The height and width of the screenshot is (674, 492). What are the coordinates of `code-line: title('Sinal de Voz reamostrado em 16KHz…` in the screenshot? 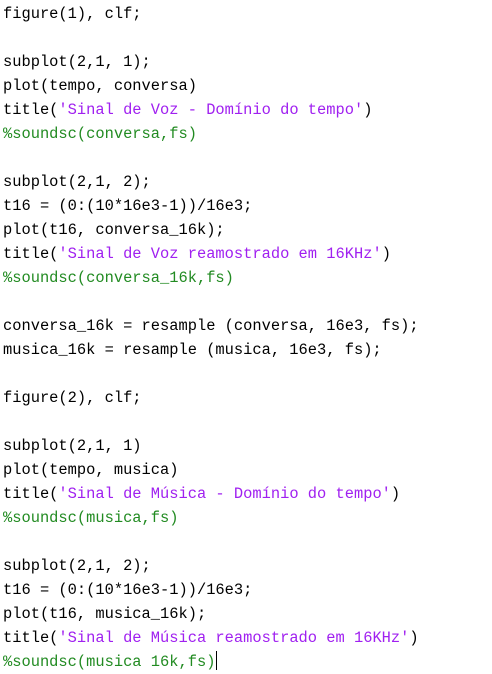 It's located at (247, 254).